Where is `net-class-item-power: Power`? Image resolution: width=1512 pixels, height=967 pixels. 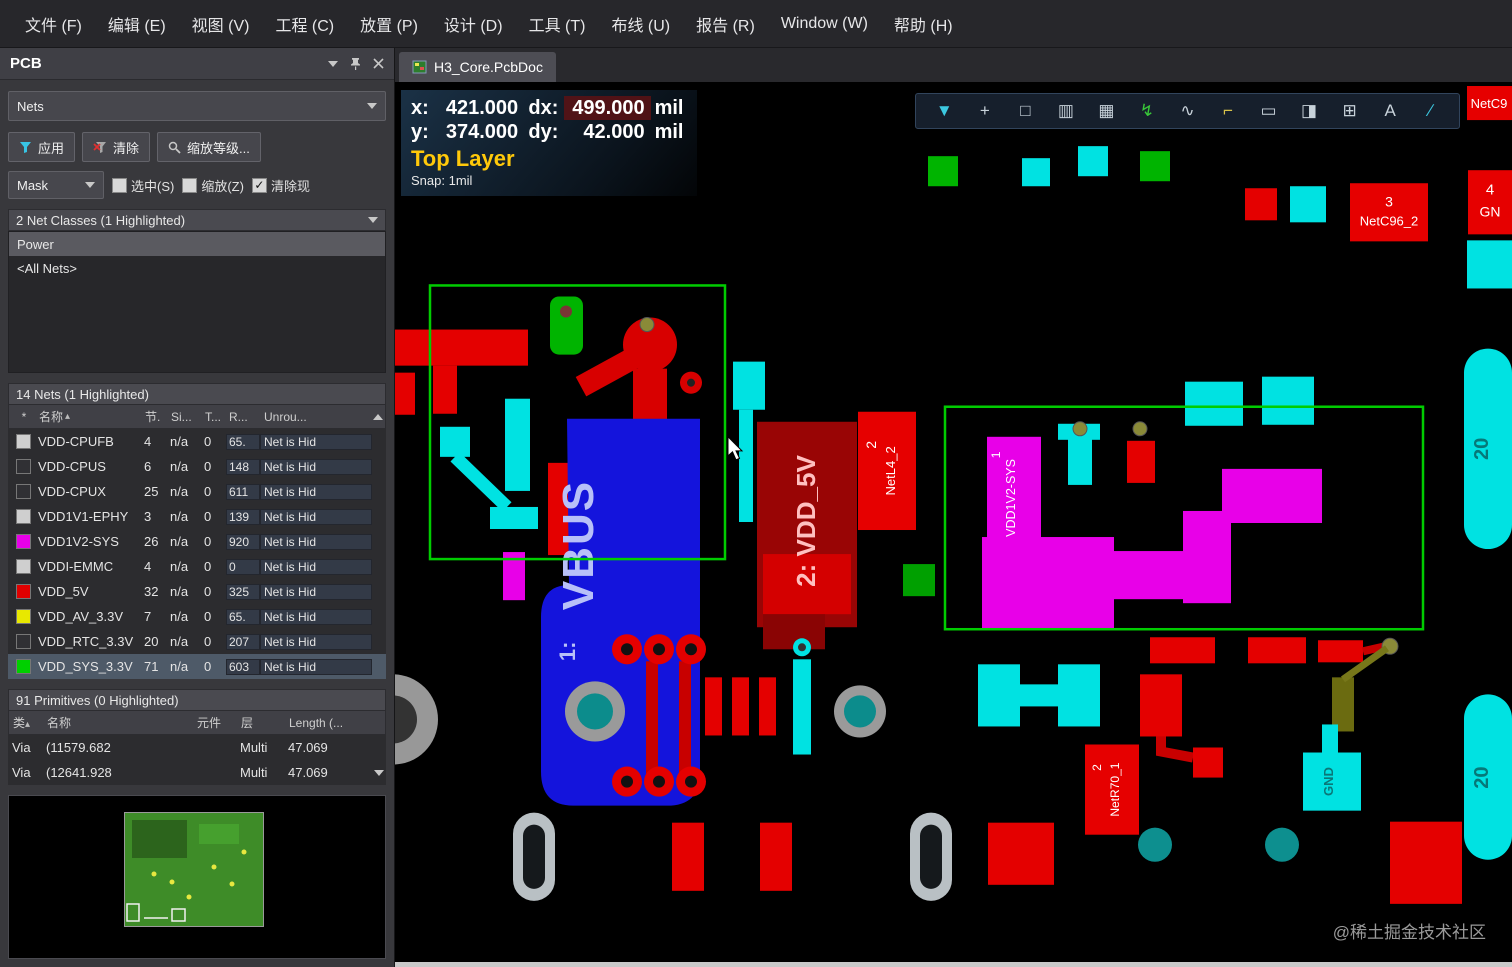
net-class-item-power: Power is located at coordinates (197, 244).